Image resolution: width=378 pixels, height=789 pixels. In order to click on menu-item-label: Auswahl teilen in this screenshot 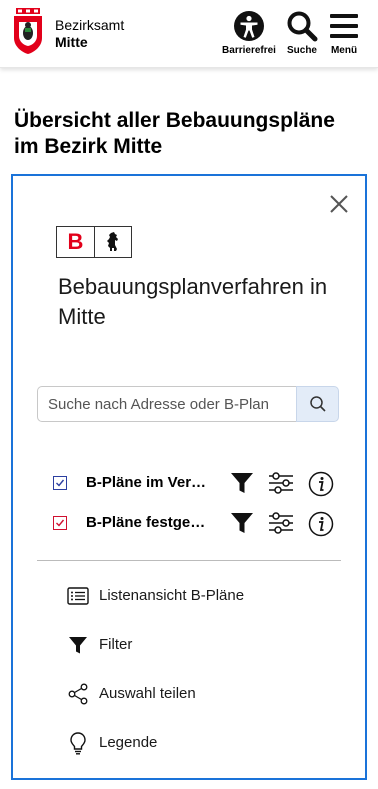, I will do `click(147, 693)`.